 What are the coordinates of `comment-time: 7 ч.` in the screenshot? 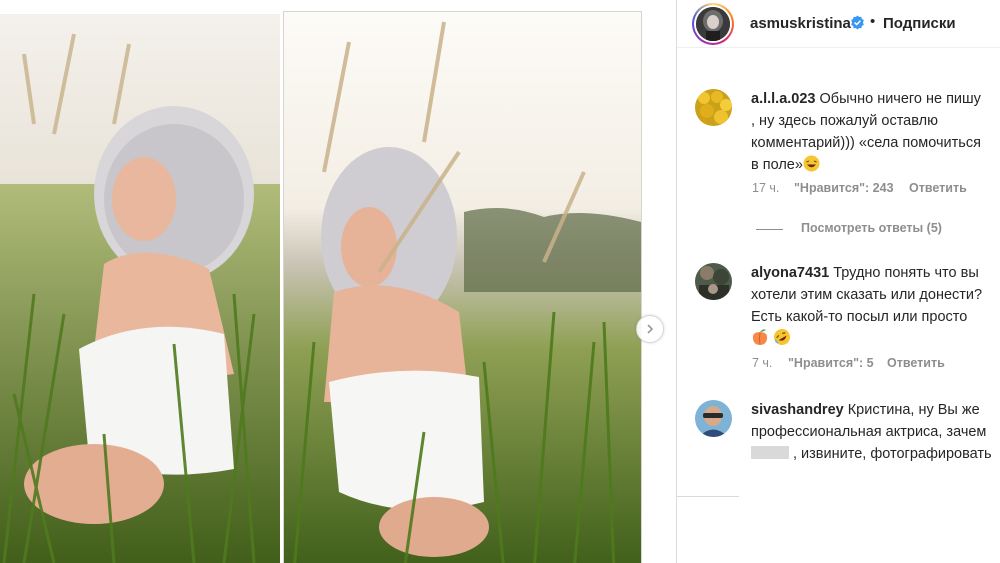 It's located at (762, 363).